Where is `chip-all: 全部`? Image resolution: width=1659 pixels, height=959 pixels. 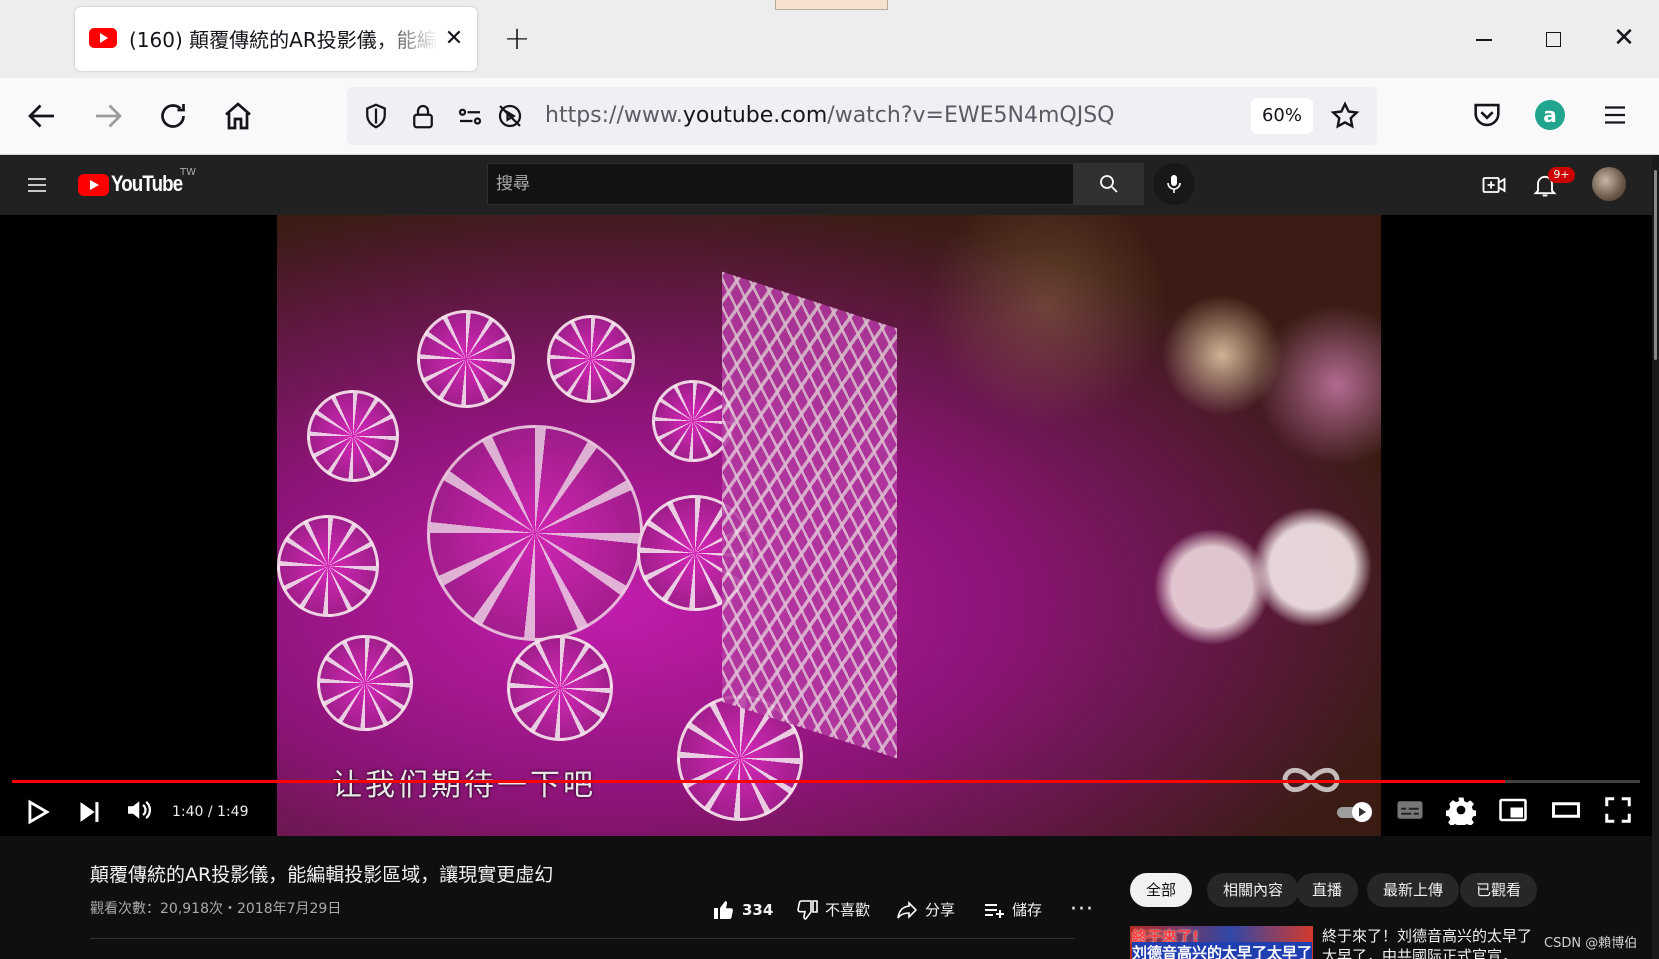 chip-all: 全部 is located at coordinates (1161, 890).